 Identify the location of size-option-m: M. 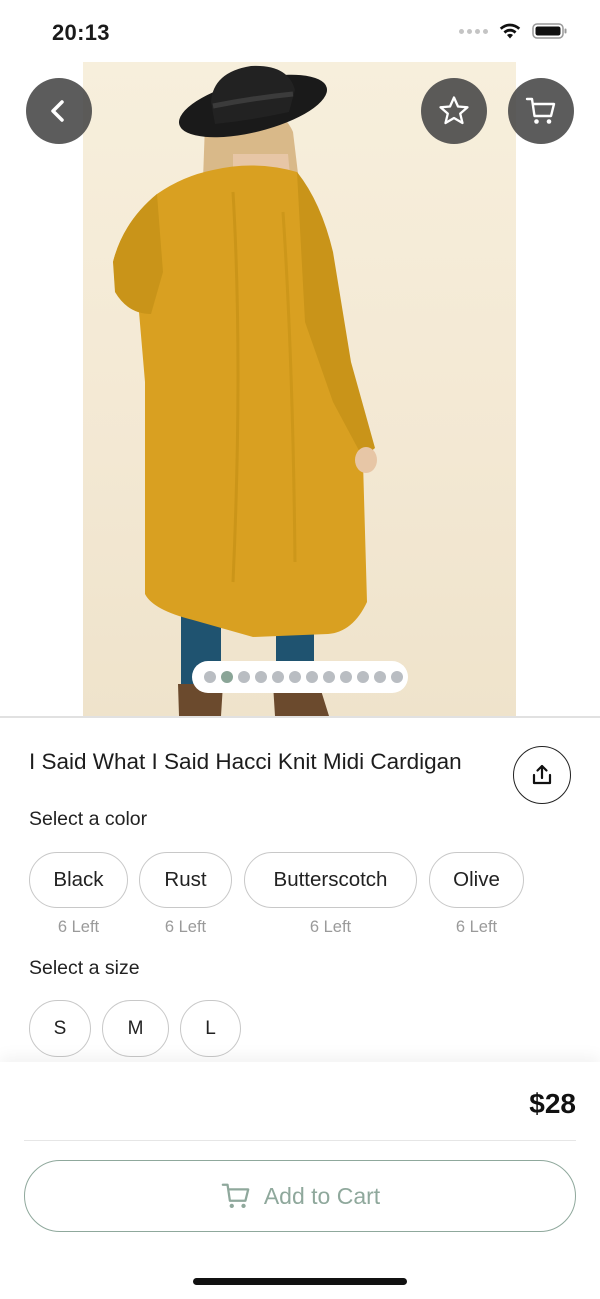
(135, 1028).